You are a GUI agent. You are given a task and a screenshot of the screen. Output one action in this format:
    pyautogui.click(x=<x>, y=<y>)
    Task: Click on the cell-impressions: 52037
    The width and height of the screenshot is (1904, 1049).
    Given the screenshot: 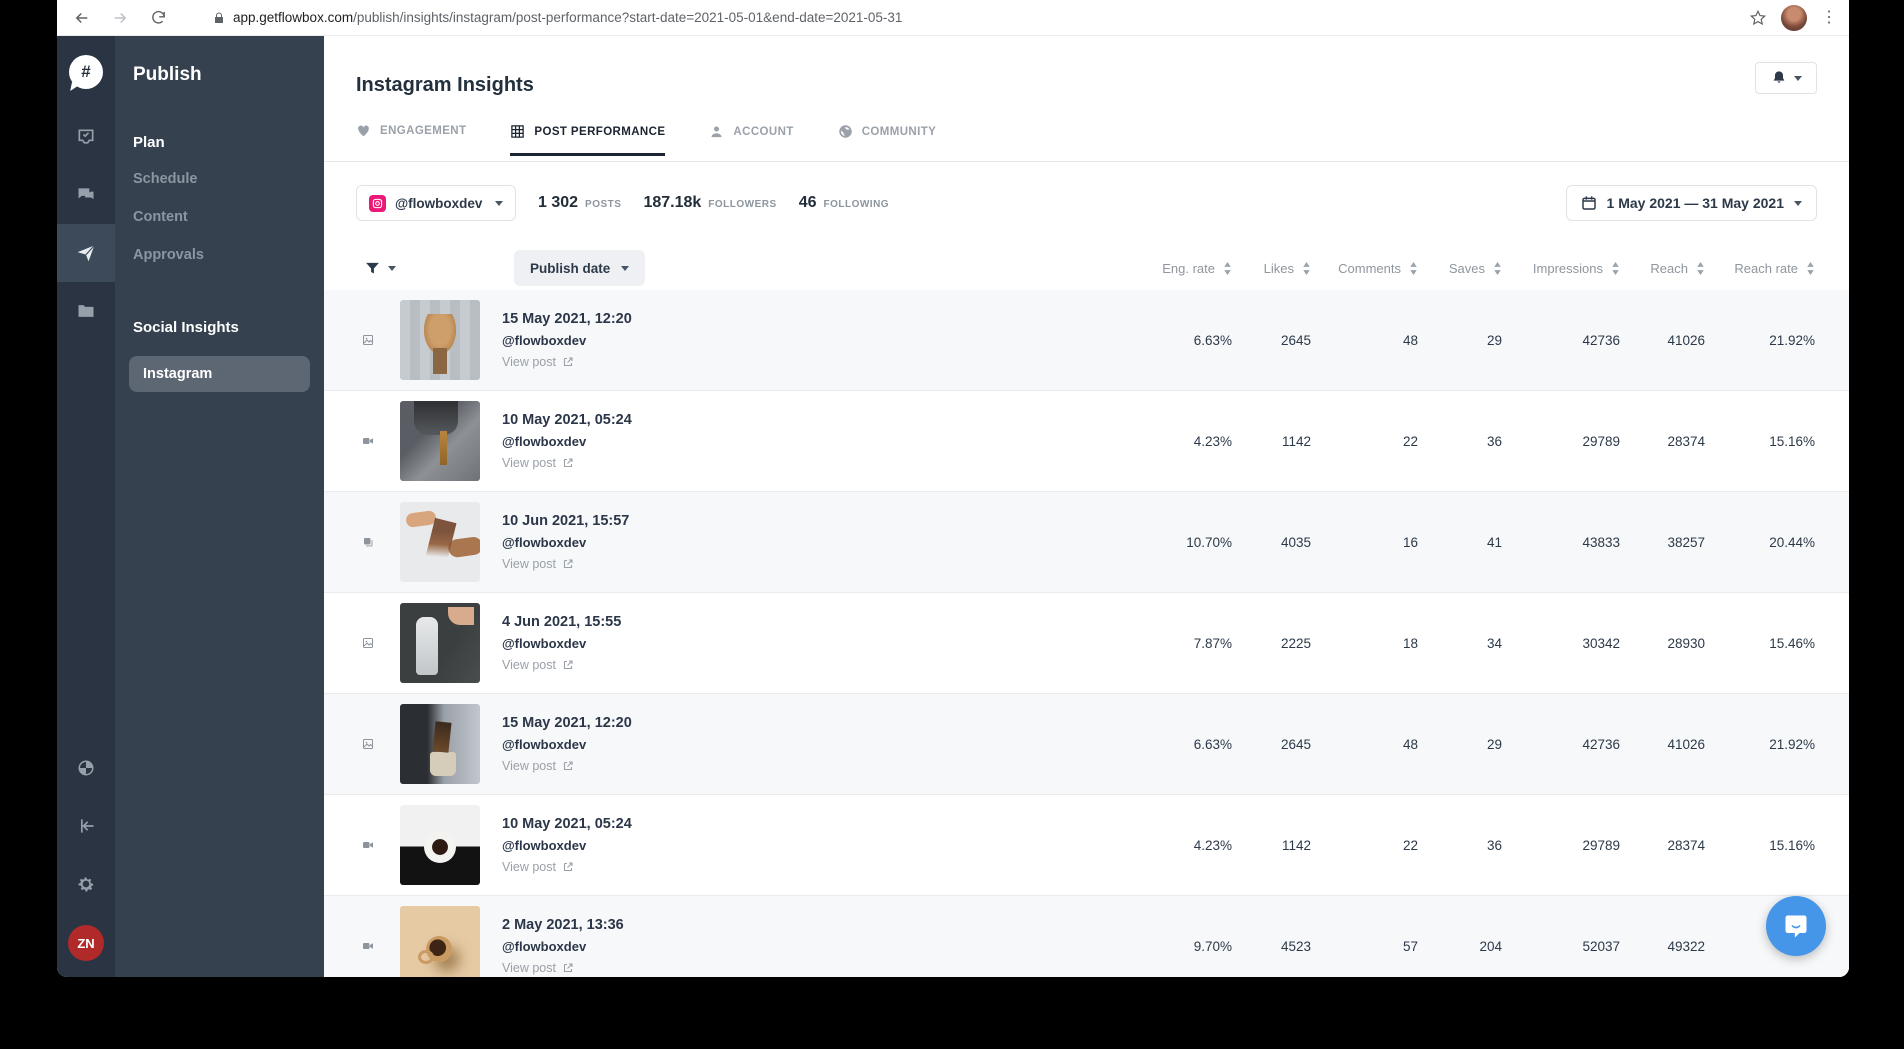 What is the action you would take?
    pyautogui.click(x=1601, y=946)
    